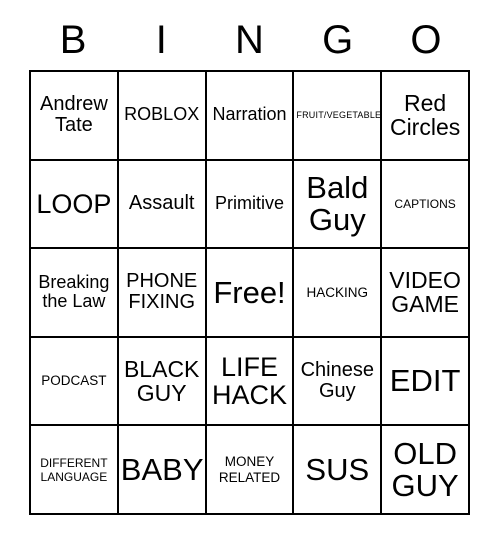 This screenshot has width=500, height=544. I want to click on bingo-cell: LIFE HACK, so click(250, 382).